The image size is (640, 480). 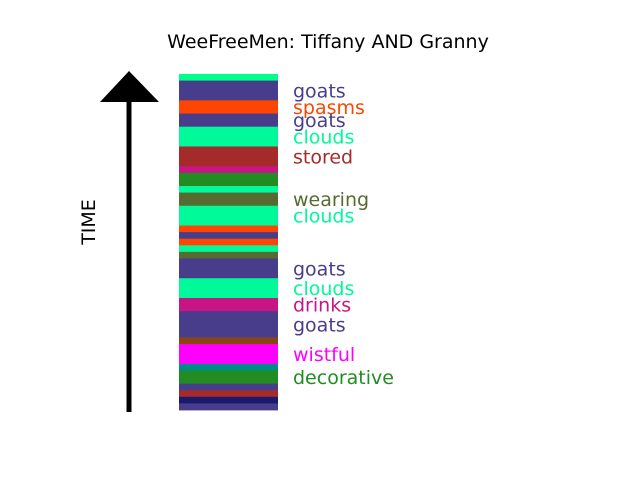 I want to click on time-axis: TIME, so click(x=118, y=241).